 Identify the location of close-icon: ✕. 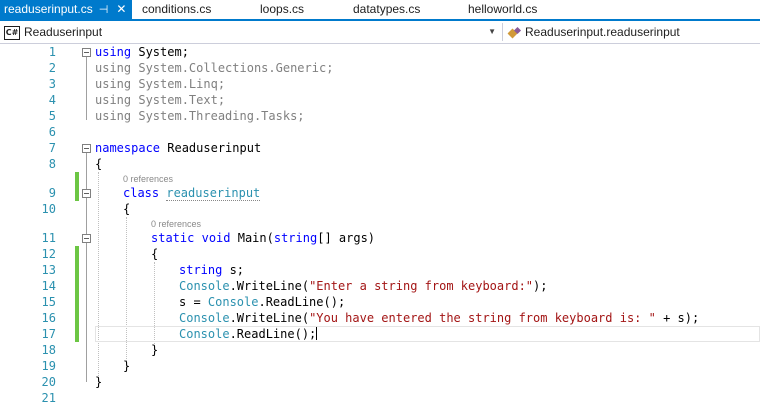
(121, 9).